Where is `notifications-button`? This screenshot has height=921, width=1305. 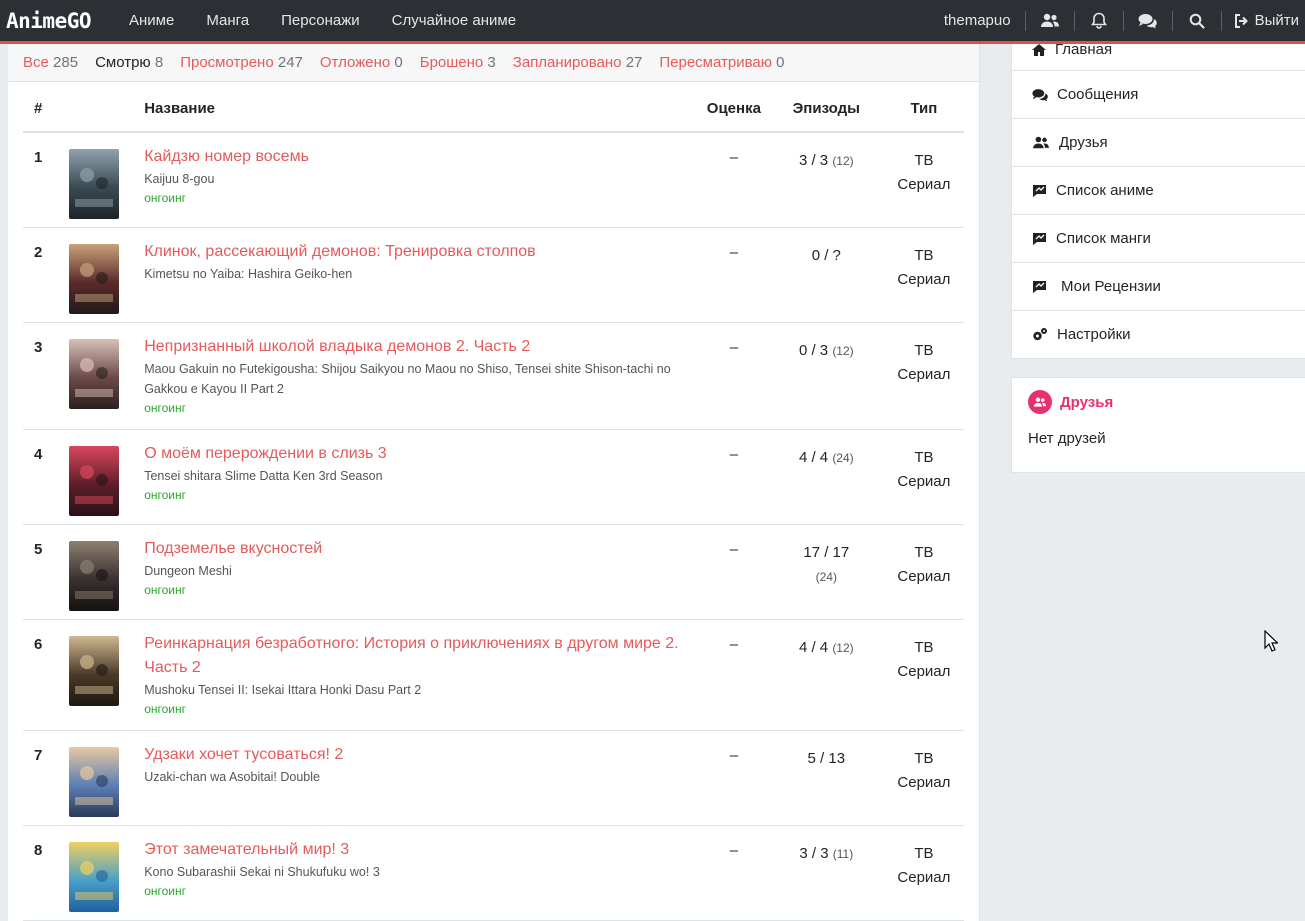 notifications-button is located at coordinates (1099, 20).